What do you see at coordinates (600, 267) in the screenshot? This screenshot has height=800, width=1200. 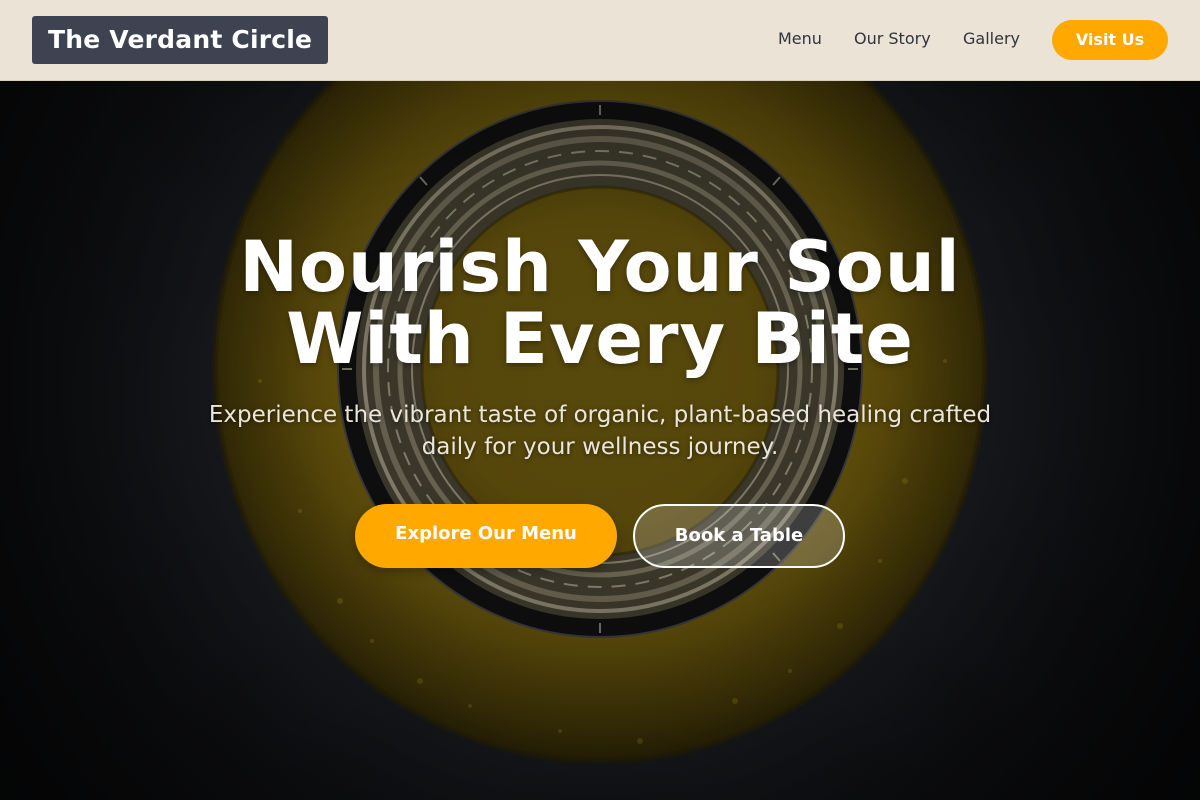 I see `hero-headline-line-1: Nourish Your Soul` at bounding box center [600, 267].